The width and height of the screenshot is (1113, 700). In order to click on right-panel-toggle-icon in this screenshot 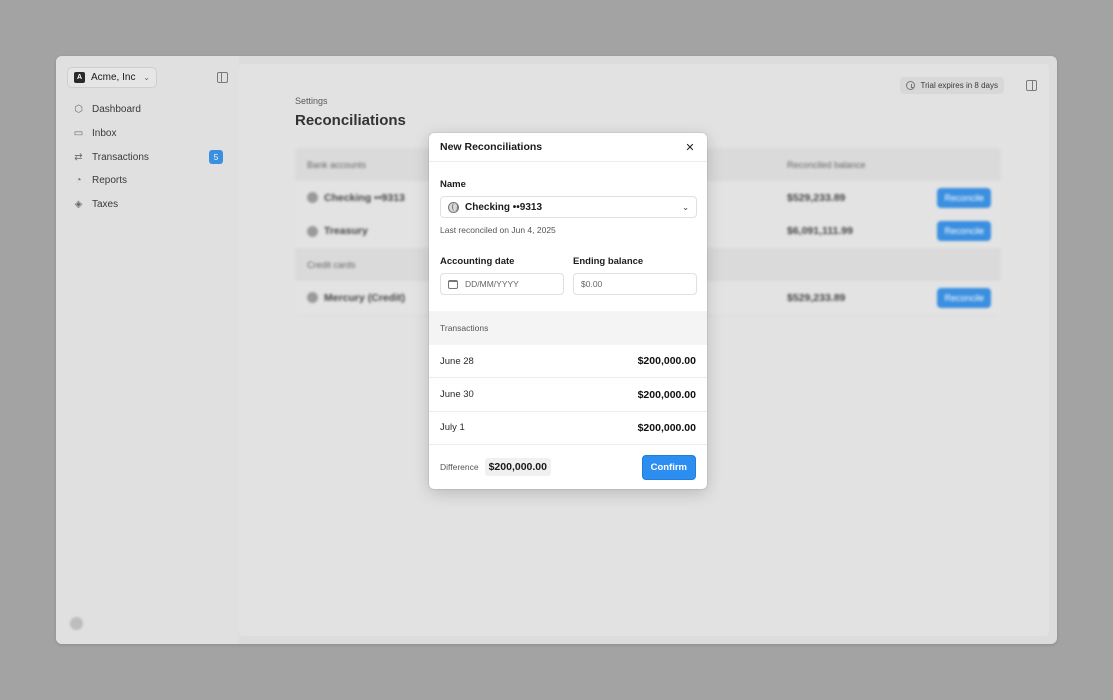, I will do `click(1031, 85)`.